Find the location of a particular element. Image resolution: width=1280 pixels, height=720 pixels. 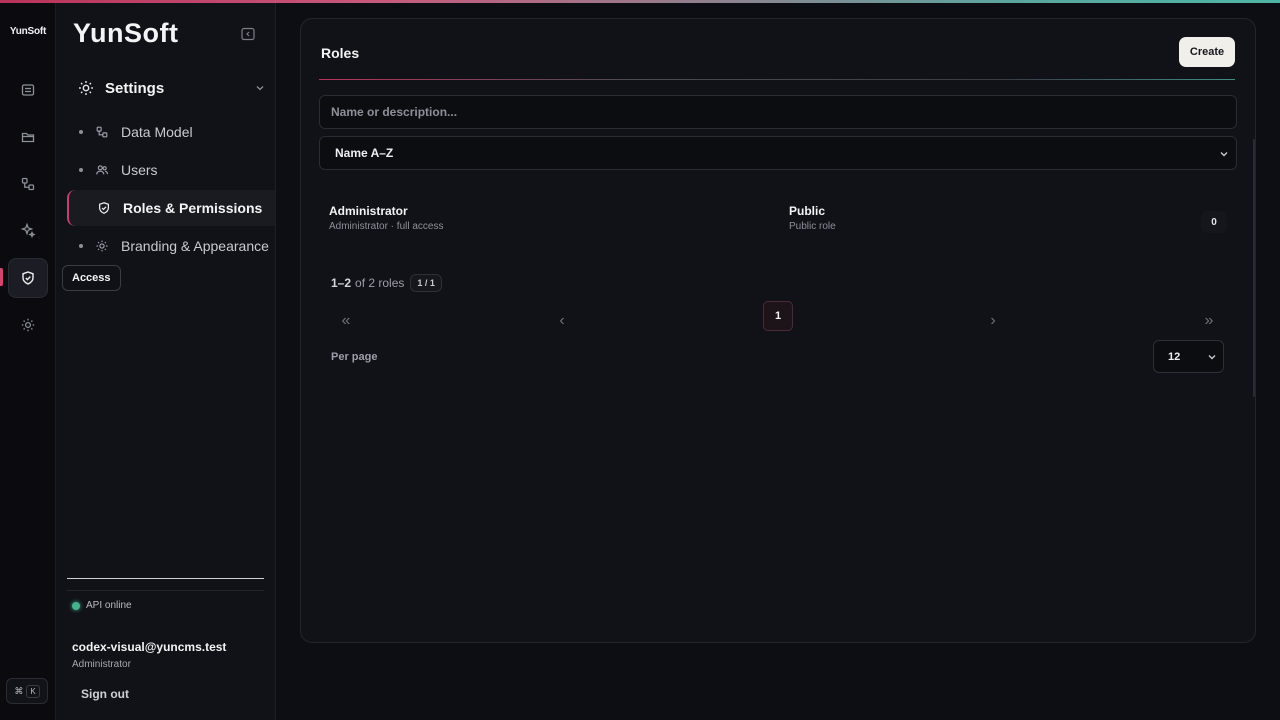

sparkle-icon is located at coordinates (28, 230).